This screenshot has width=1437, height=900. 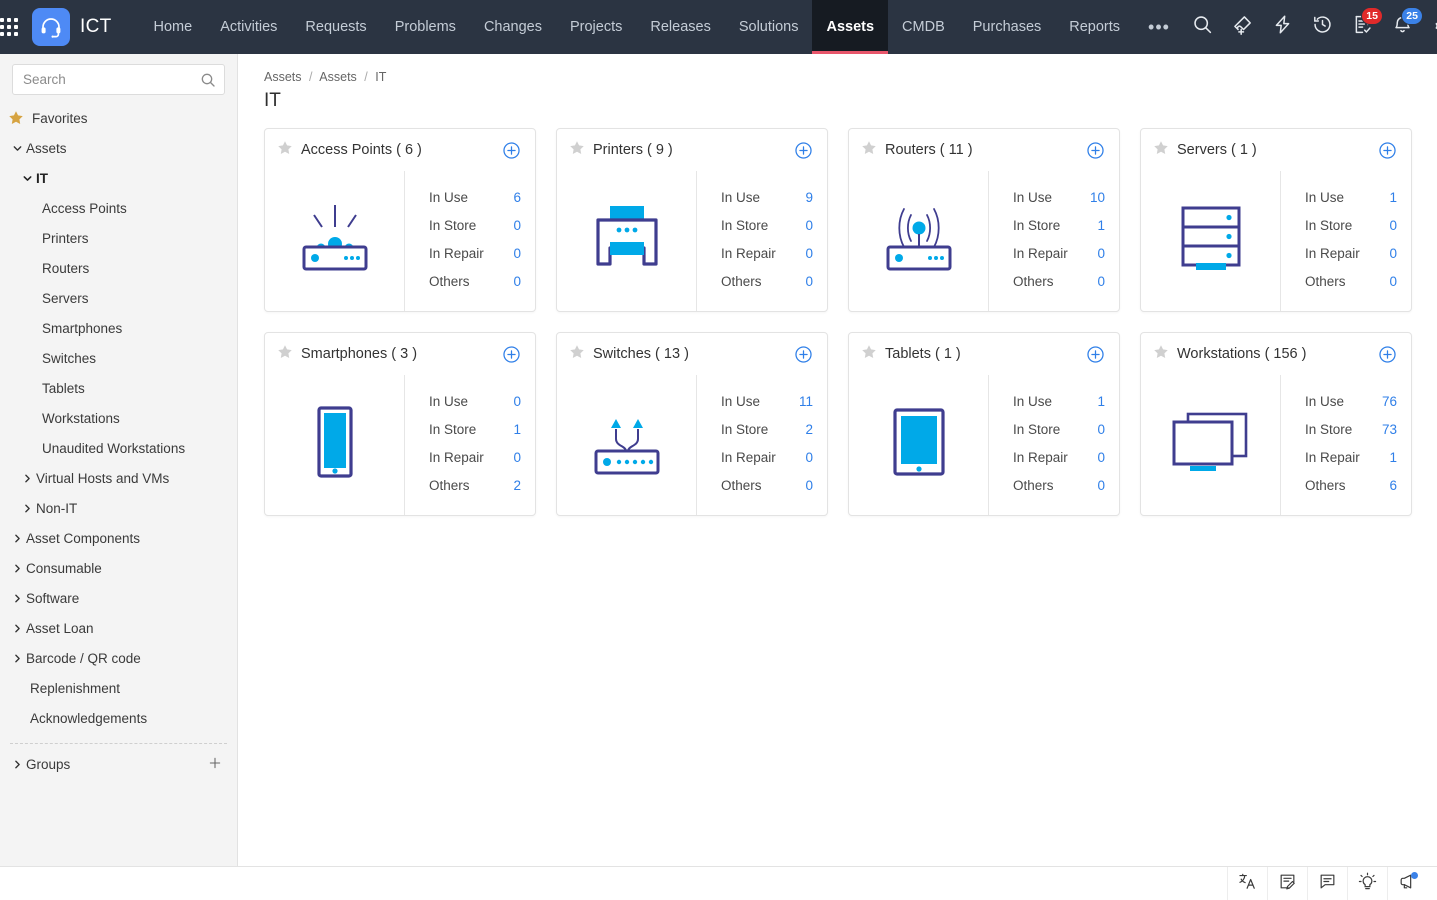 What do you see at coordinates (118, 628) in the screenshot?
I see `sidebar-item-asset-loan: Asset Loan` at bounding box center [118, 628].